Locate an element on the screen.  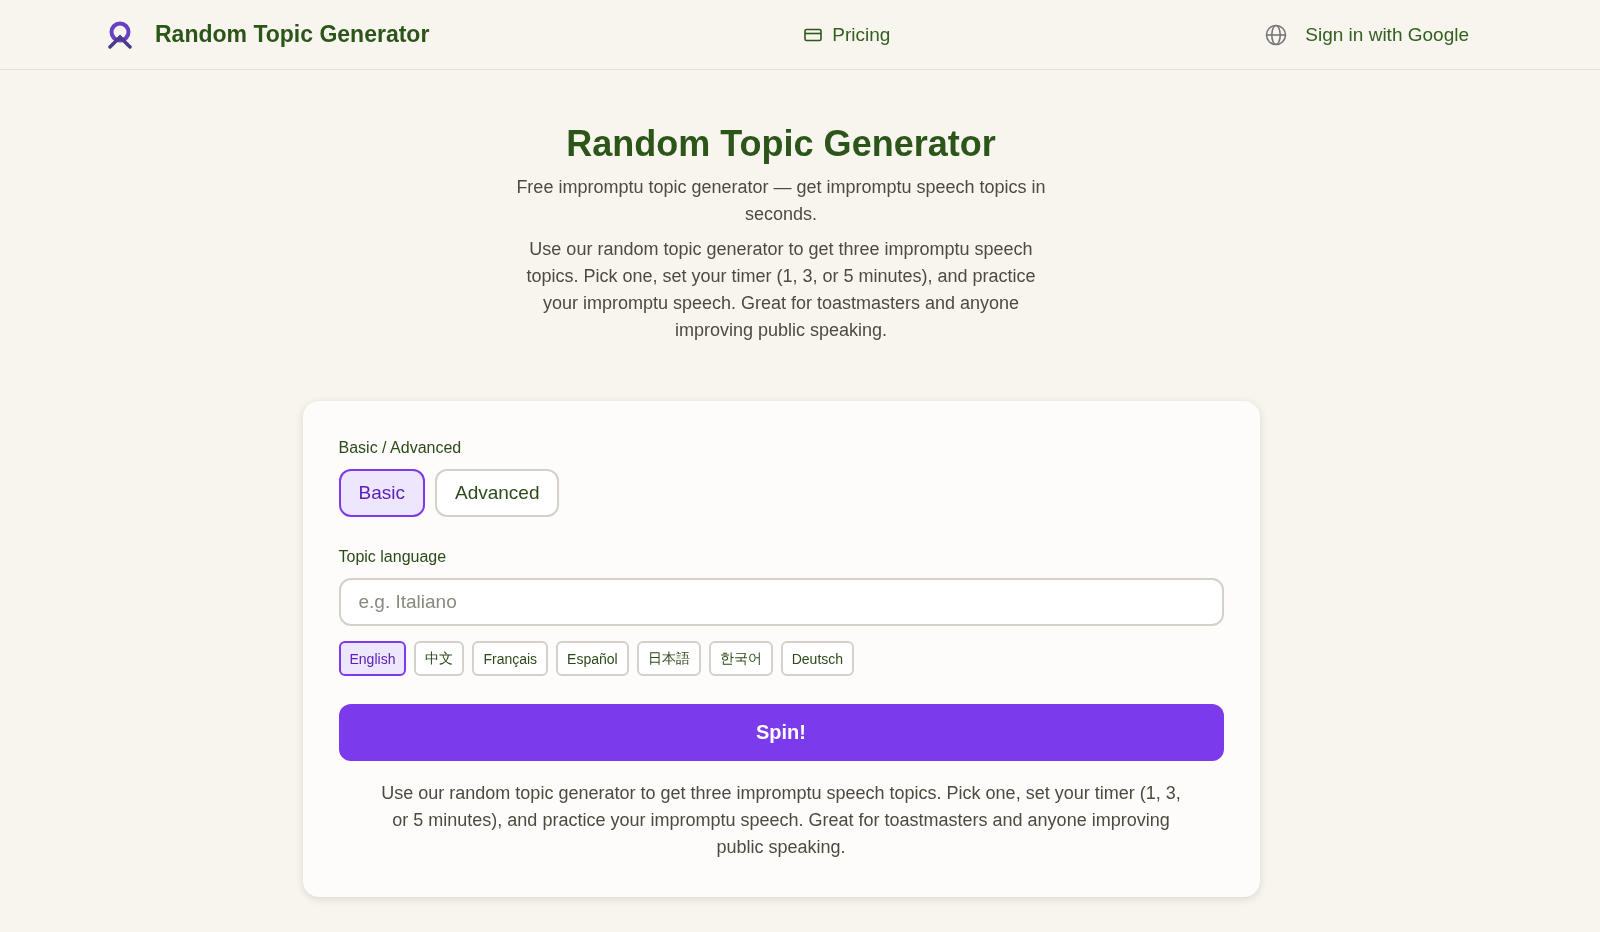
mode-toggle: Advanced is located at coordinates (497, 493).